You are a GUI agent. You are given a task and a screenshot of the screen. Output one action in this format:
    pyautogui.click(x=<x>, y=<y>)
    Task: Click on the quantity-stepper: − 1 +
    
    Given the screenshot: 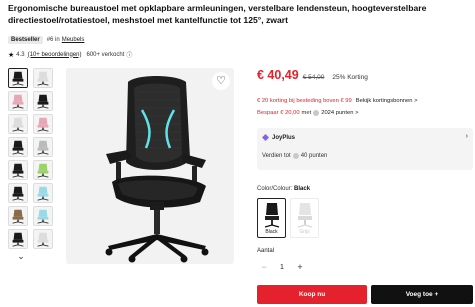 What is the action you would take?
    pyautogui.click(x=282, y=267)
    